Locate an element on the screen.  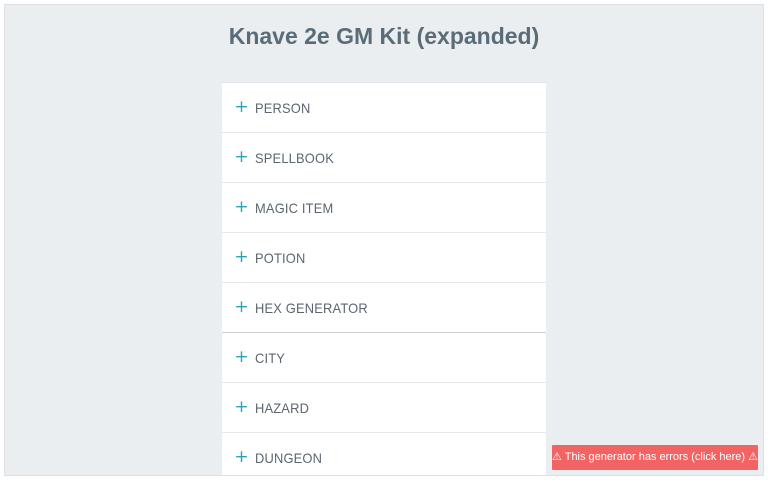
accordion-item-label: HEX GENERATOR is located at coordinates (311, 307).